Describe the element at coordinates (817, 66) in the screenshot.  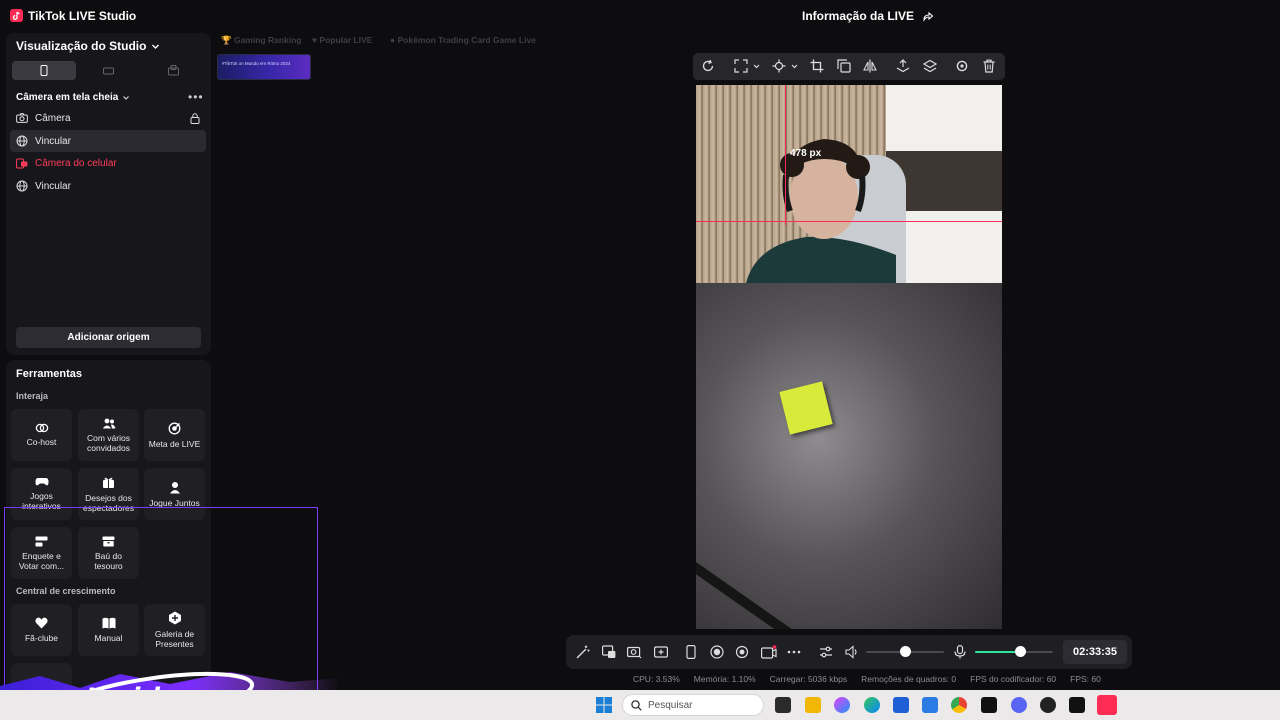
I see `crop-icon` at that location.